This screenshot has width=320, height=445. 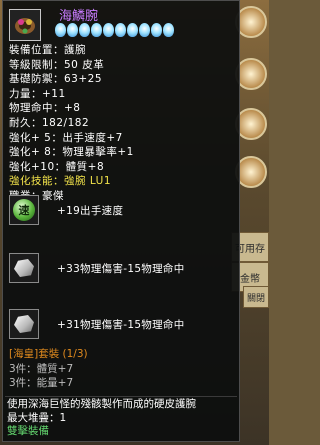 I want to click on item-name: 海鱗腕, so click(x=79, y=16).